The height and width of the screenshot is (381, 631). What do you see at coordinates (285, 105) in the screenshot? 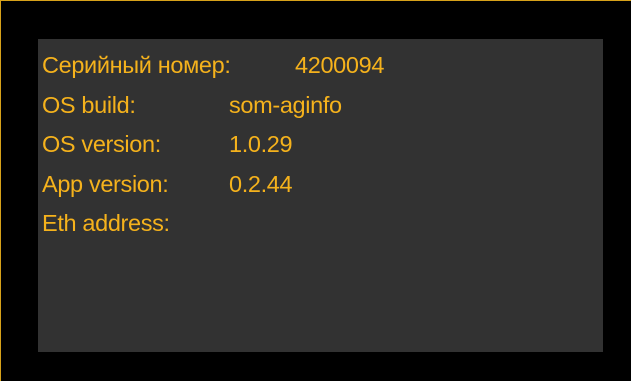
I see `os-build-value: som-aginfo` at bounding box center [285, 105].